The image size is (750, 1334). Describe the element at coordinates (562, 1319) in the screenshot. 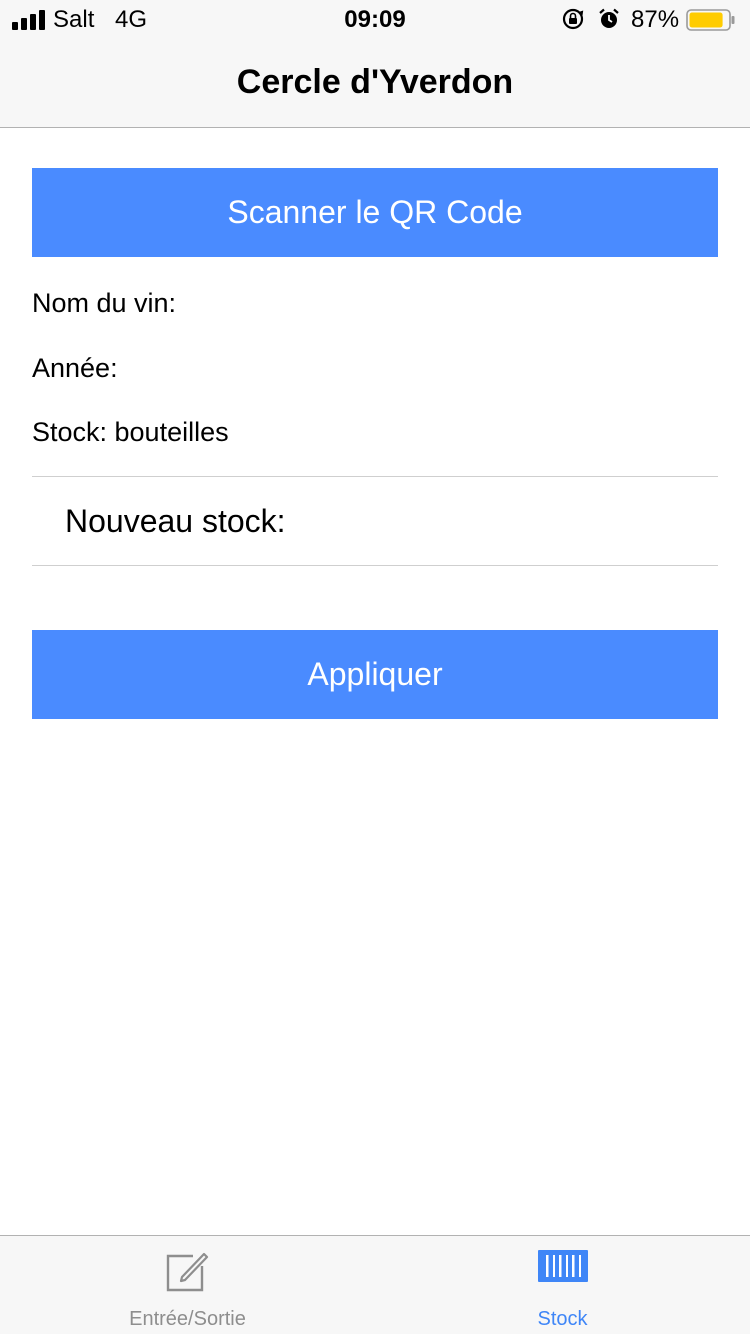

I see `tab-label: Stock` at that location.